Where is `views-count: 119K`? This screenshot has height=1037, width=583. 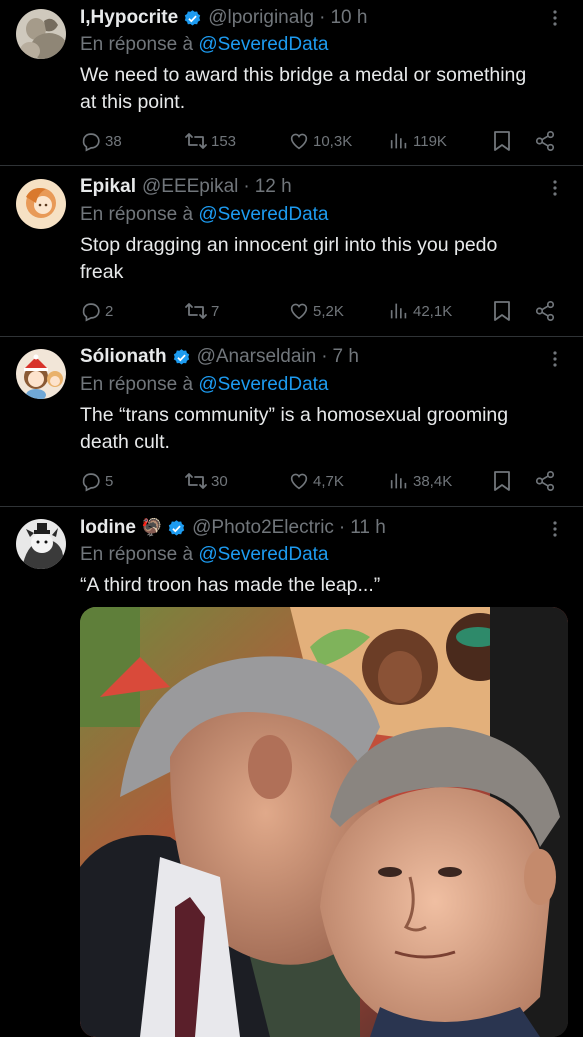 views-count: 119K is located at coordinates (430, 141).